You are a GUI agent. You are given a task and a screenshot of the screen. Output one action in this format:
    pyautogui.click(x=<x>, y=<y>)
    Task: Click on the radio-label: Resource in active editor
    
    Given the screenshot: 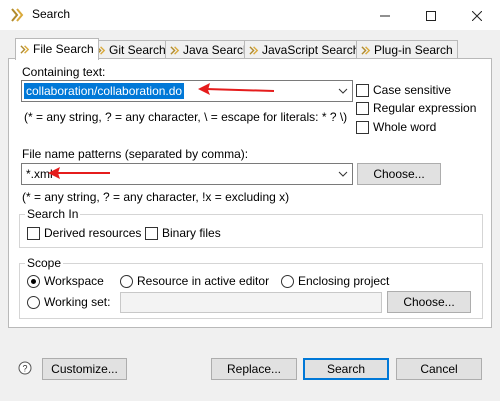 What is the action you would take?
    pyautogui.click(x=203, y=281)
    